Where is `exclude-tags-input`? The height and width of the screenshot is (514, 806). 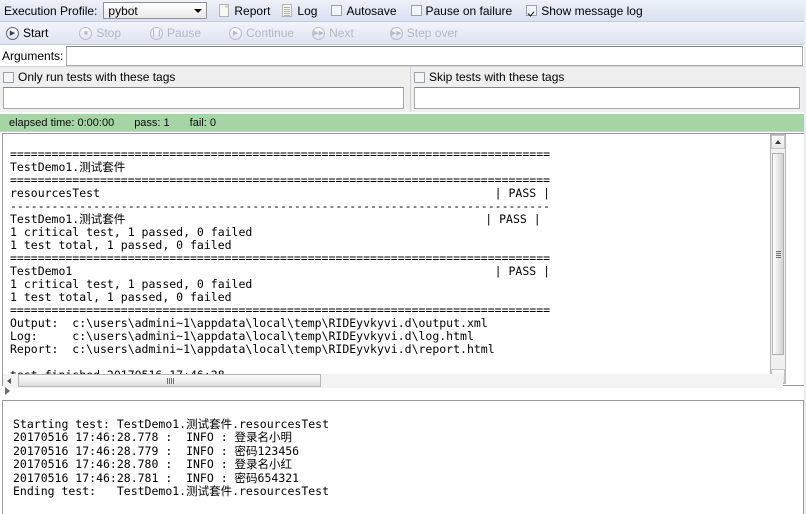 exclude-tags-input is located at coordinates (607, 98).